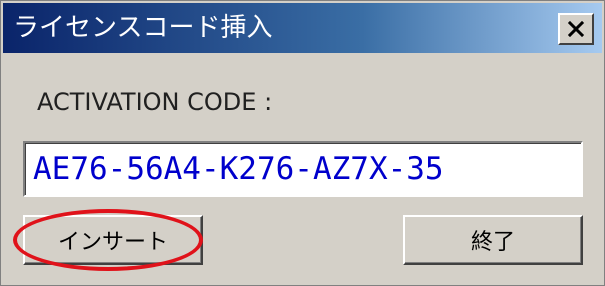  Describe the element at coordinates (143, 28) in the screenshot. I see `window-title: ライセンスコード挿入` at that location.